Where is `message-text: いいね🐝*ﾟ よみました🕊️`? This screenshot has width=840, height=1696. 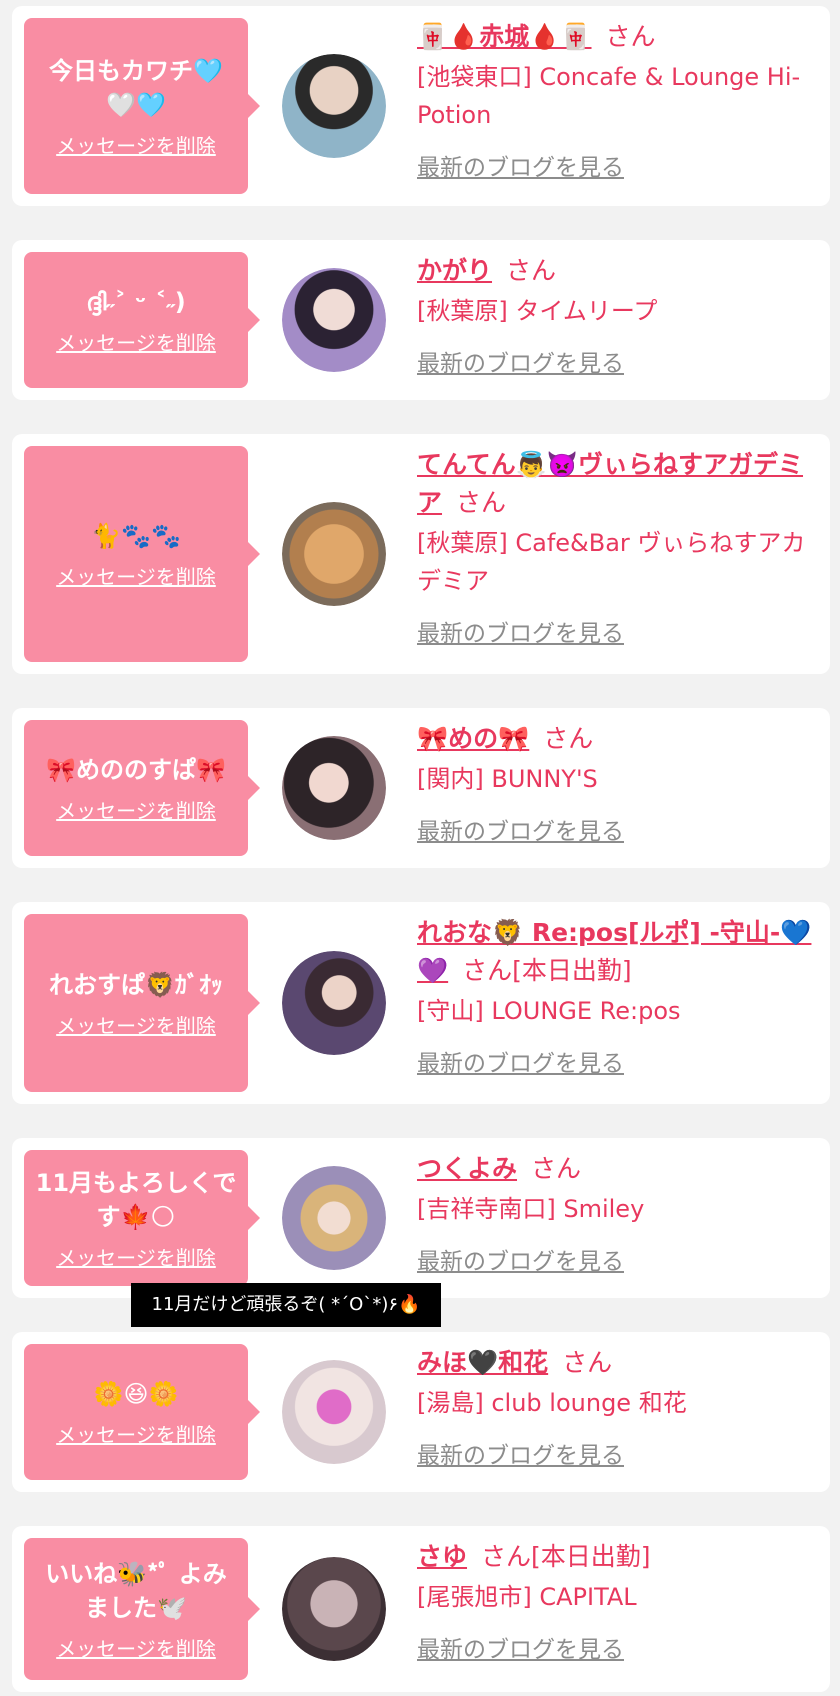 message-text: いいね🐝*ﾟ よみました🕊️ is located at coordinates (136, 1590).